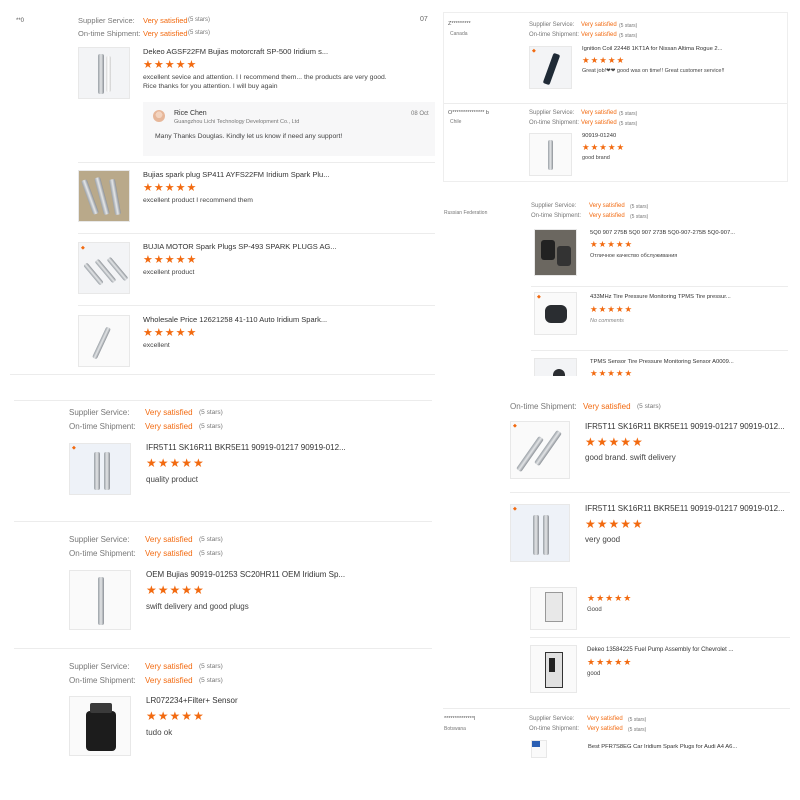  Describe the element at coordinates (468, 113) in the screenshot. I see `buyer-name: O*************** b` at that location.